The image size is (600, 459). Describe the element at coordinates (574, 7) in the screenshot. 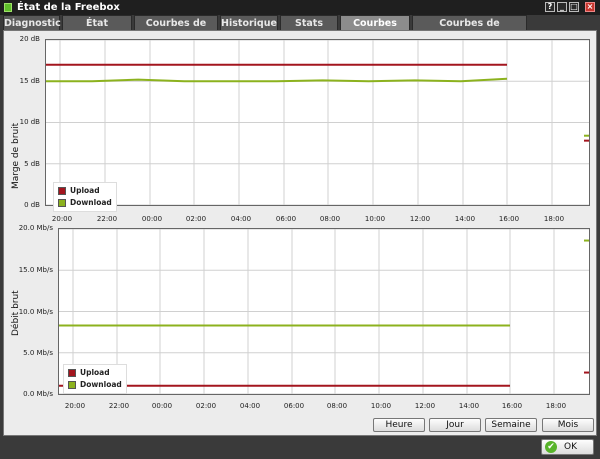

I see `maximize-button: □` at that location.